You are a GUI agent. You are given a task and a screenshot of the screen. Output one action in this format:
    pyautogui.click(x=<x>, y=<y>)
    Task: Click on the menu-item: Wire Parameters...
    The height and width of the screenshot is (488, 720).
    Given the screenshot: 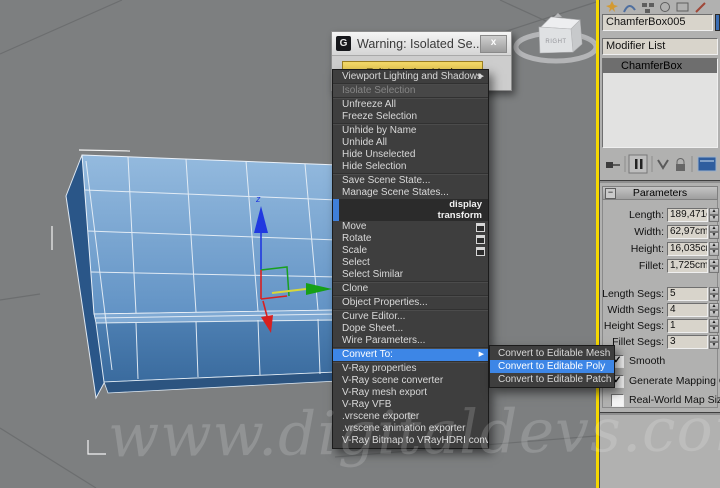 What is the action you would take?
    pyautogui.click(x=410, y=341)
    